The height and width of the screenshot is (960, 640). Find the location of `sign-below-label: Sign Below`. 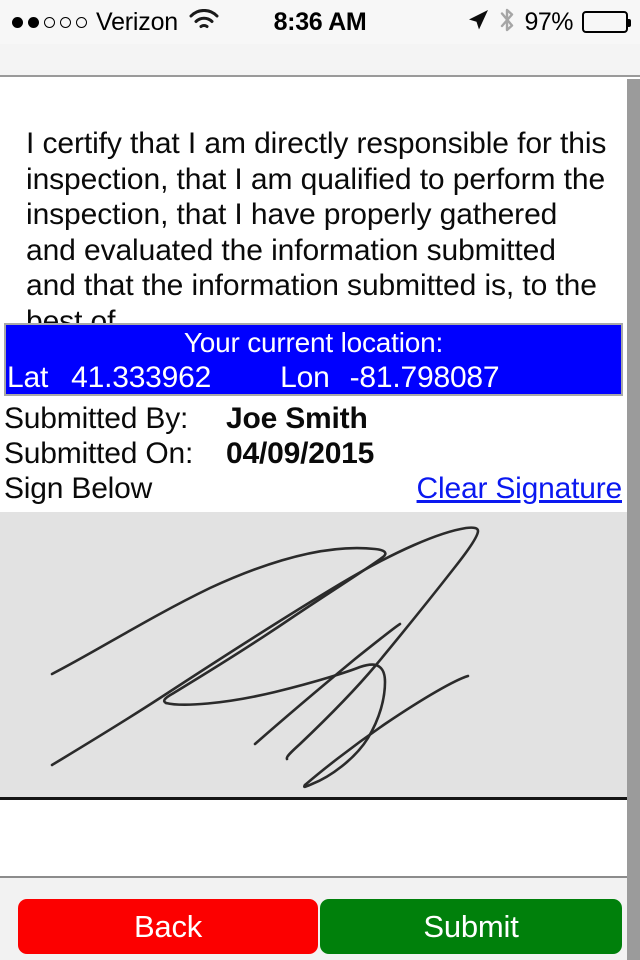

sign-below-label: Sign Below is located at coordinates (78, 488).